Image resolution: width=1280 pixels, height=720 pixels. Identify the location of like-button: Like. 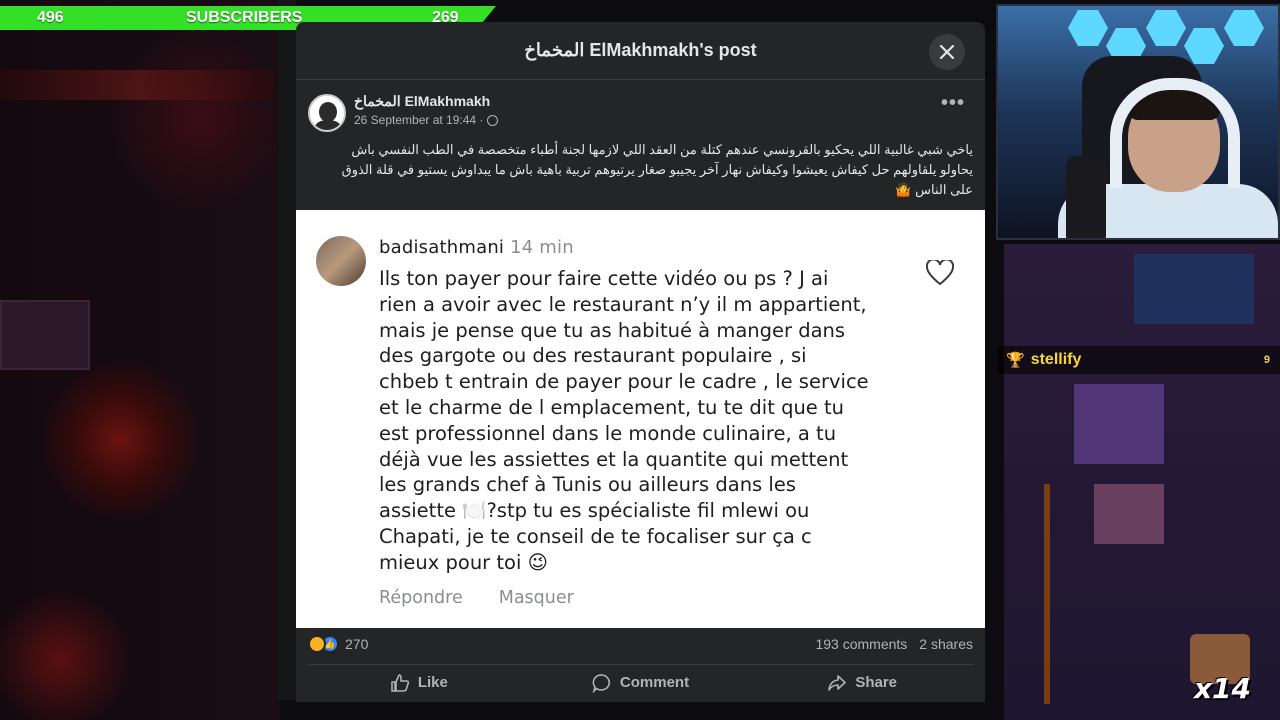
(419, 683).